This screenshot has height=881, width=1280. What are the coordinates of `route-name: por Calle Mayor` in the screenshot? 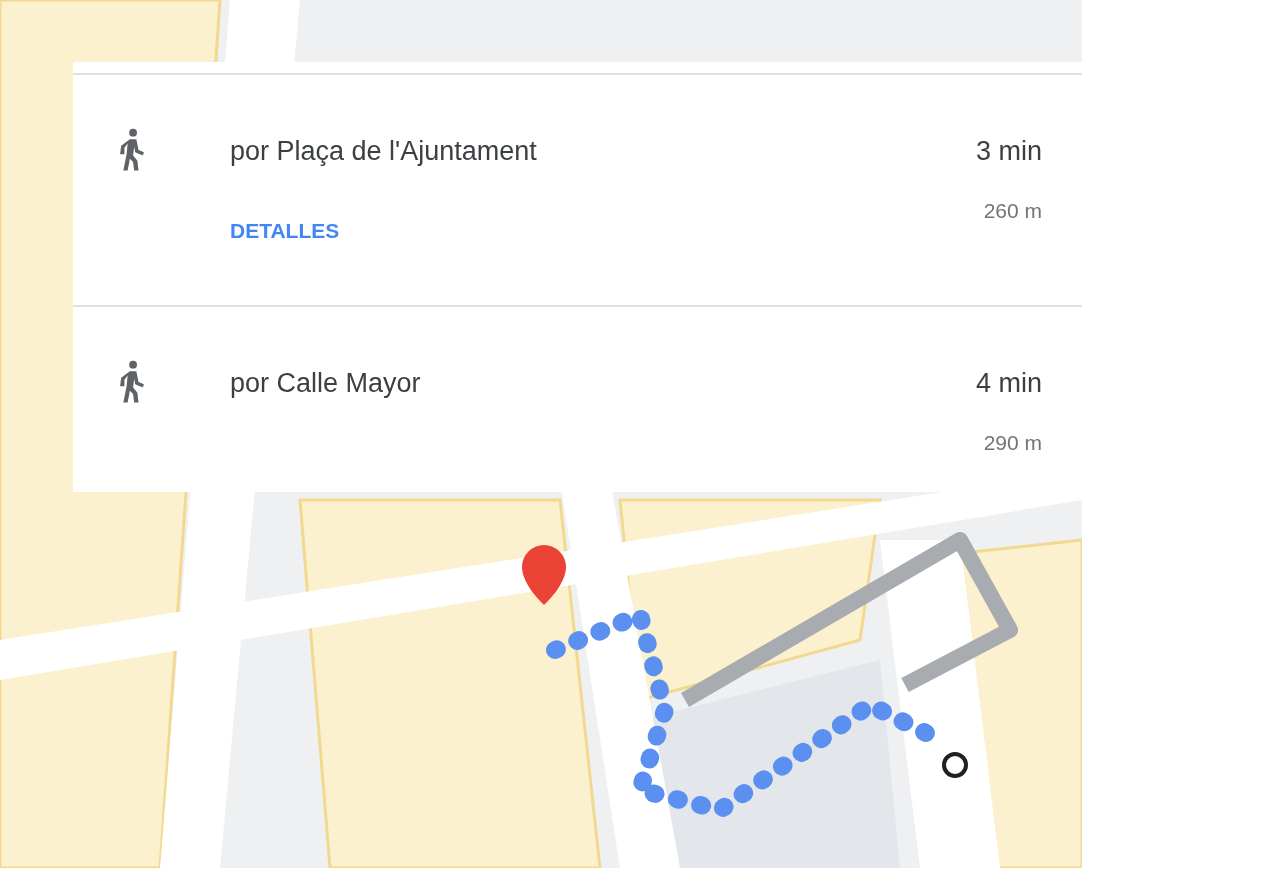 It's located at (325, 383).